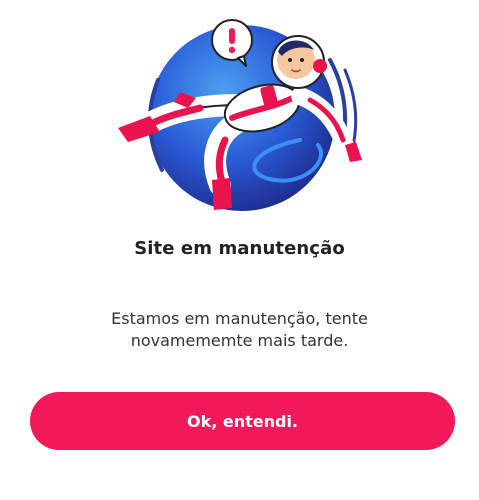  What do you see at coordinates (242, 421) in the screenshot?
I see `ok-button: Ok, entendi.` at bounding box center [242, 421].